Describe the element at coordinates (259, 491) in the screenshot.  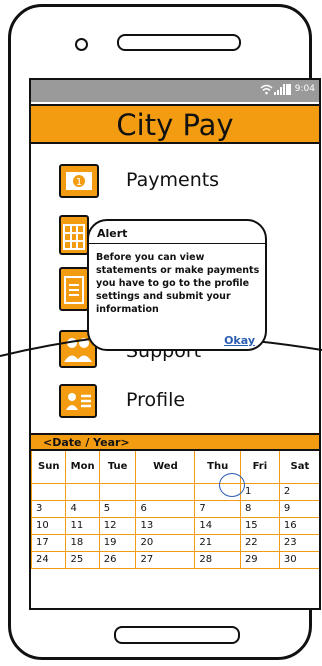
I see `day-cell: 1` at that location.